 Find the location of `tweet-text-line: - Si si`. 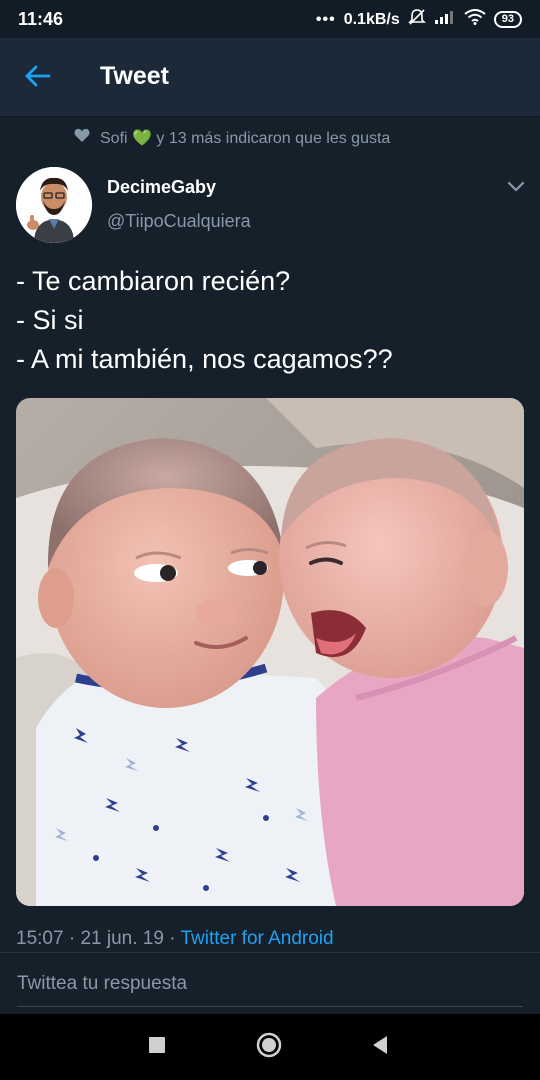

tweet-text-line: - Si si is located at coordinates (50, 320).